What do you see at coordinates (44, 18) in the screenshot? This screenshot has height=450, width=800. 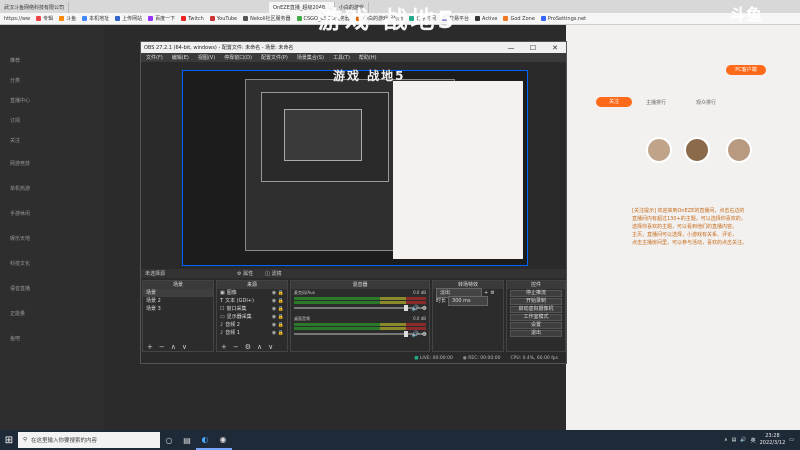 I see `bookmark-0: 专辑` at bounding box center [44, 18].